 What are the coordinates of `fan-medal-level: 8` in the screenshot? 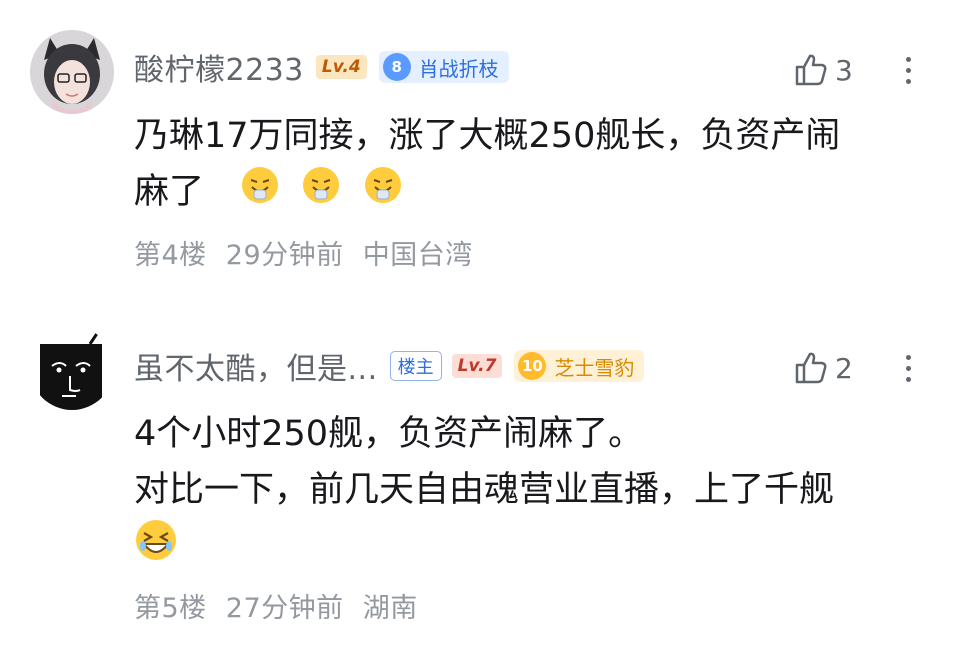 It's located at (396, 67).